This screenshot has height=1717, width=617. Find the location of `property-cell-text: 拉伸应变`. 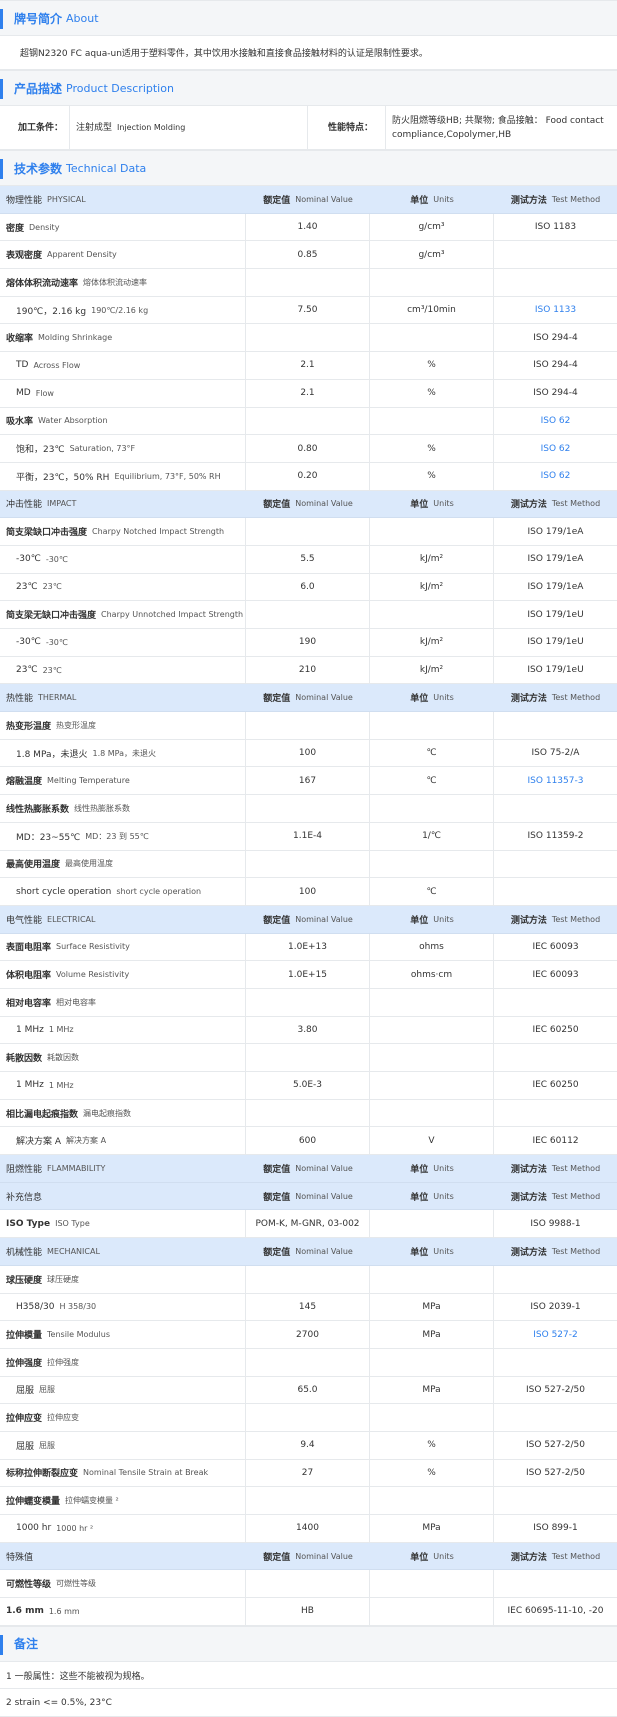

property-cell-text: 拉伸应变 is located at coordinates (24, 1419).